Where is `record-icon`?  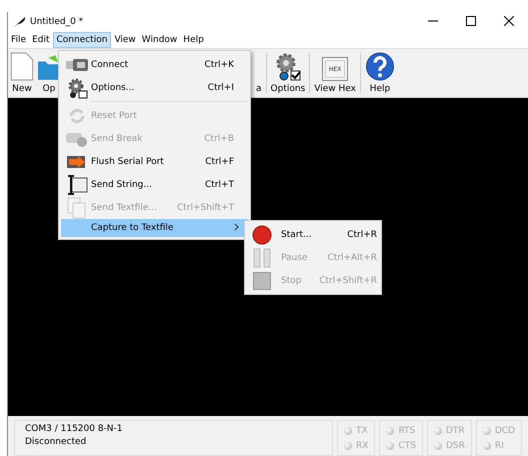
record-icon is located at coordinates (262, 234).